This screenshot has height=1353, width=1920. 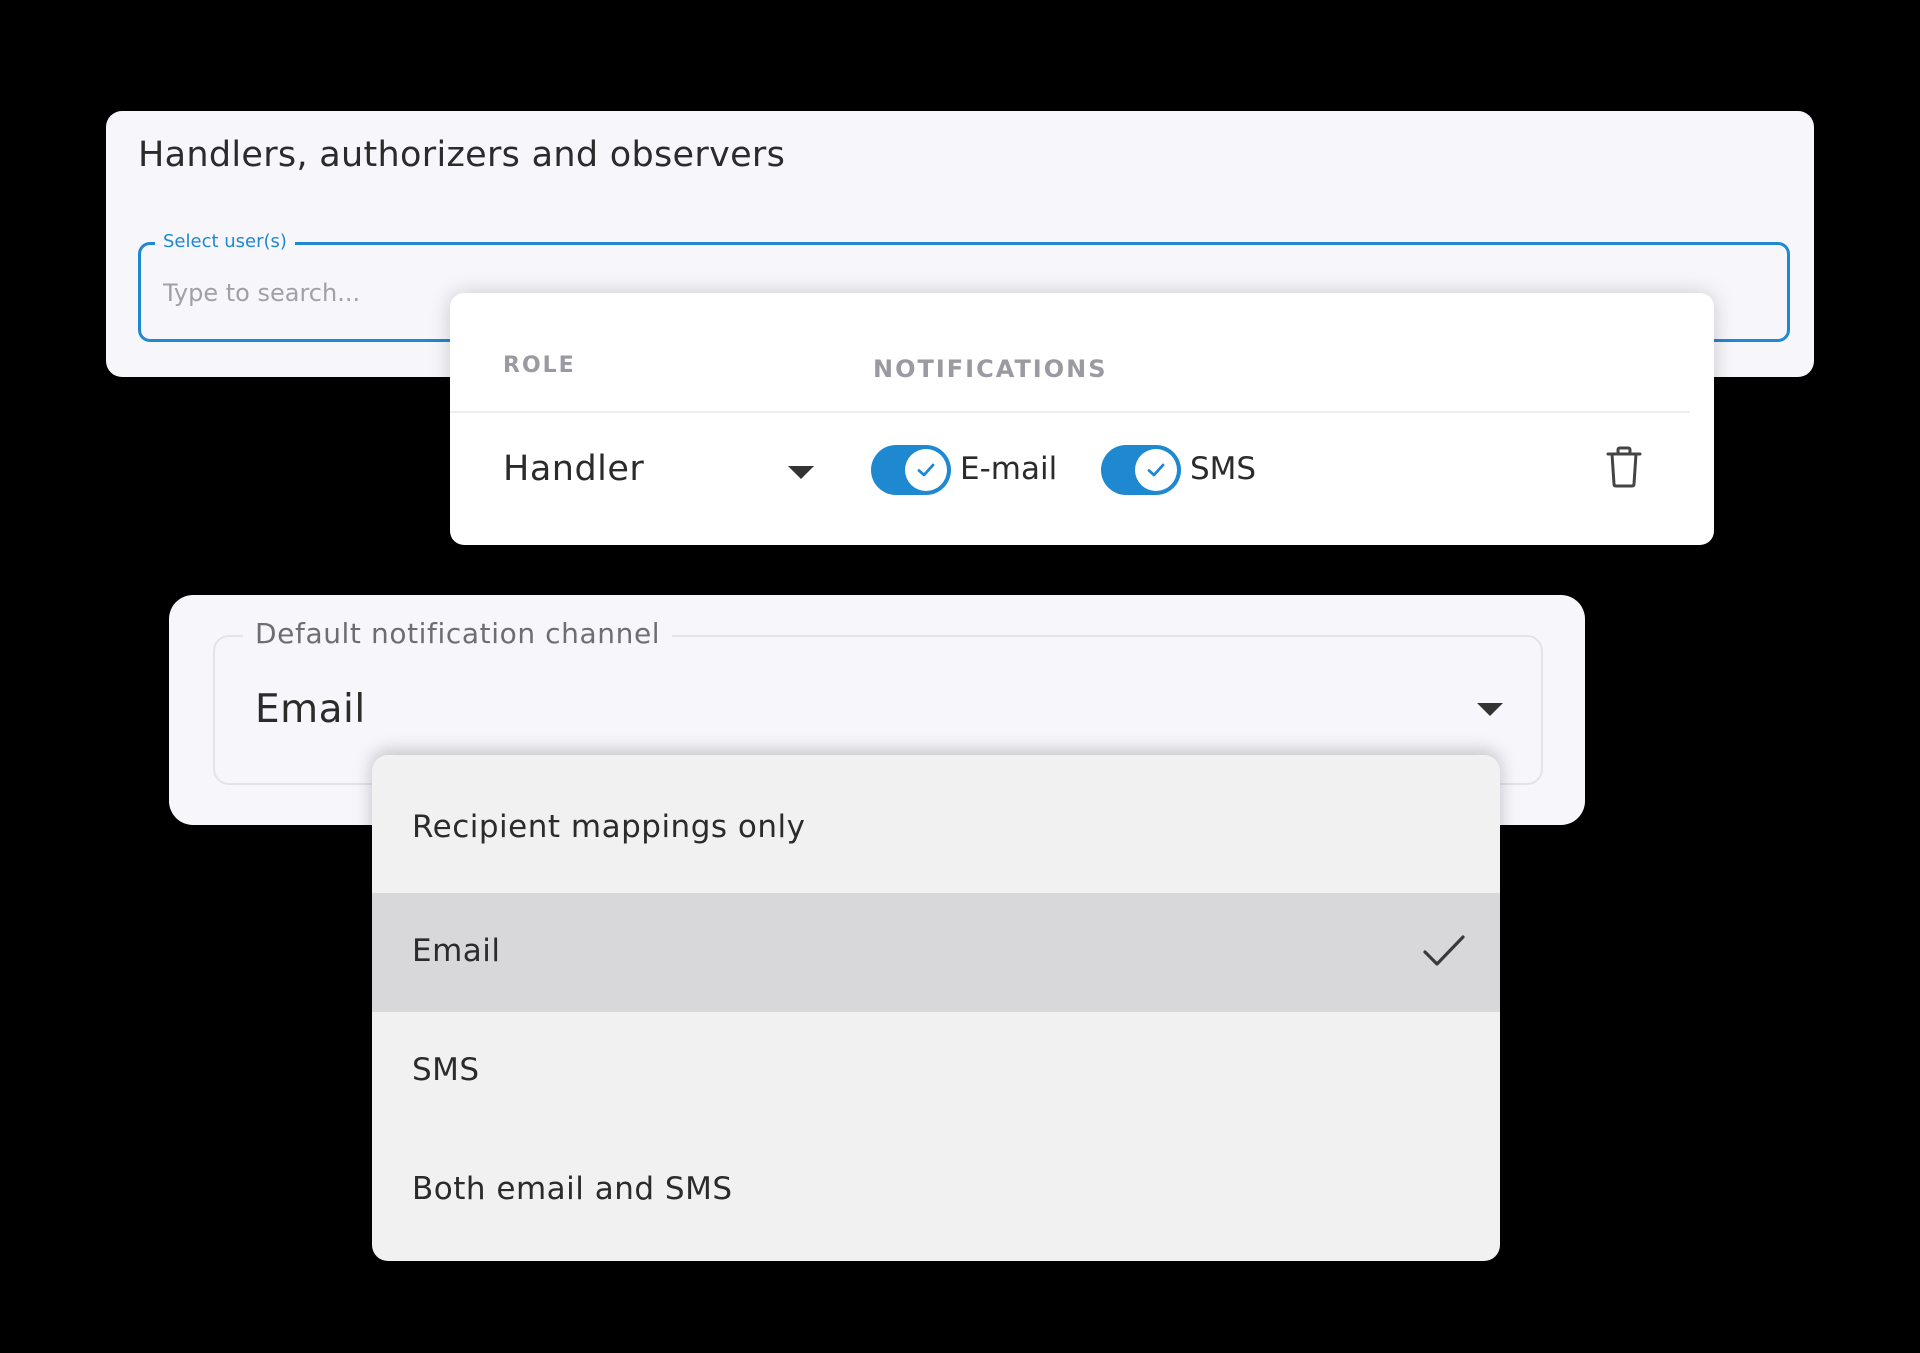 I want to click on notifications-column-header: NOTIFICATIONS, so click(x=990, y=369).